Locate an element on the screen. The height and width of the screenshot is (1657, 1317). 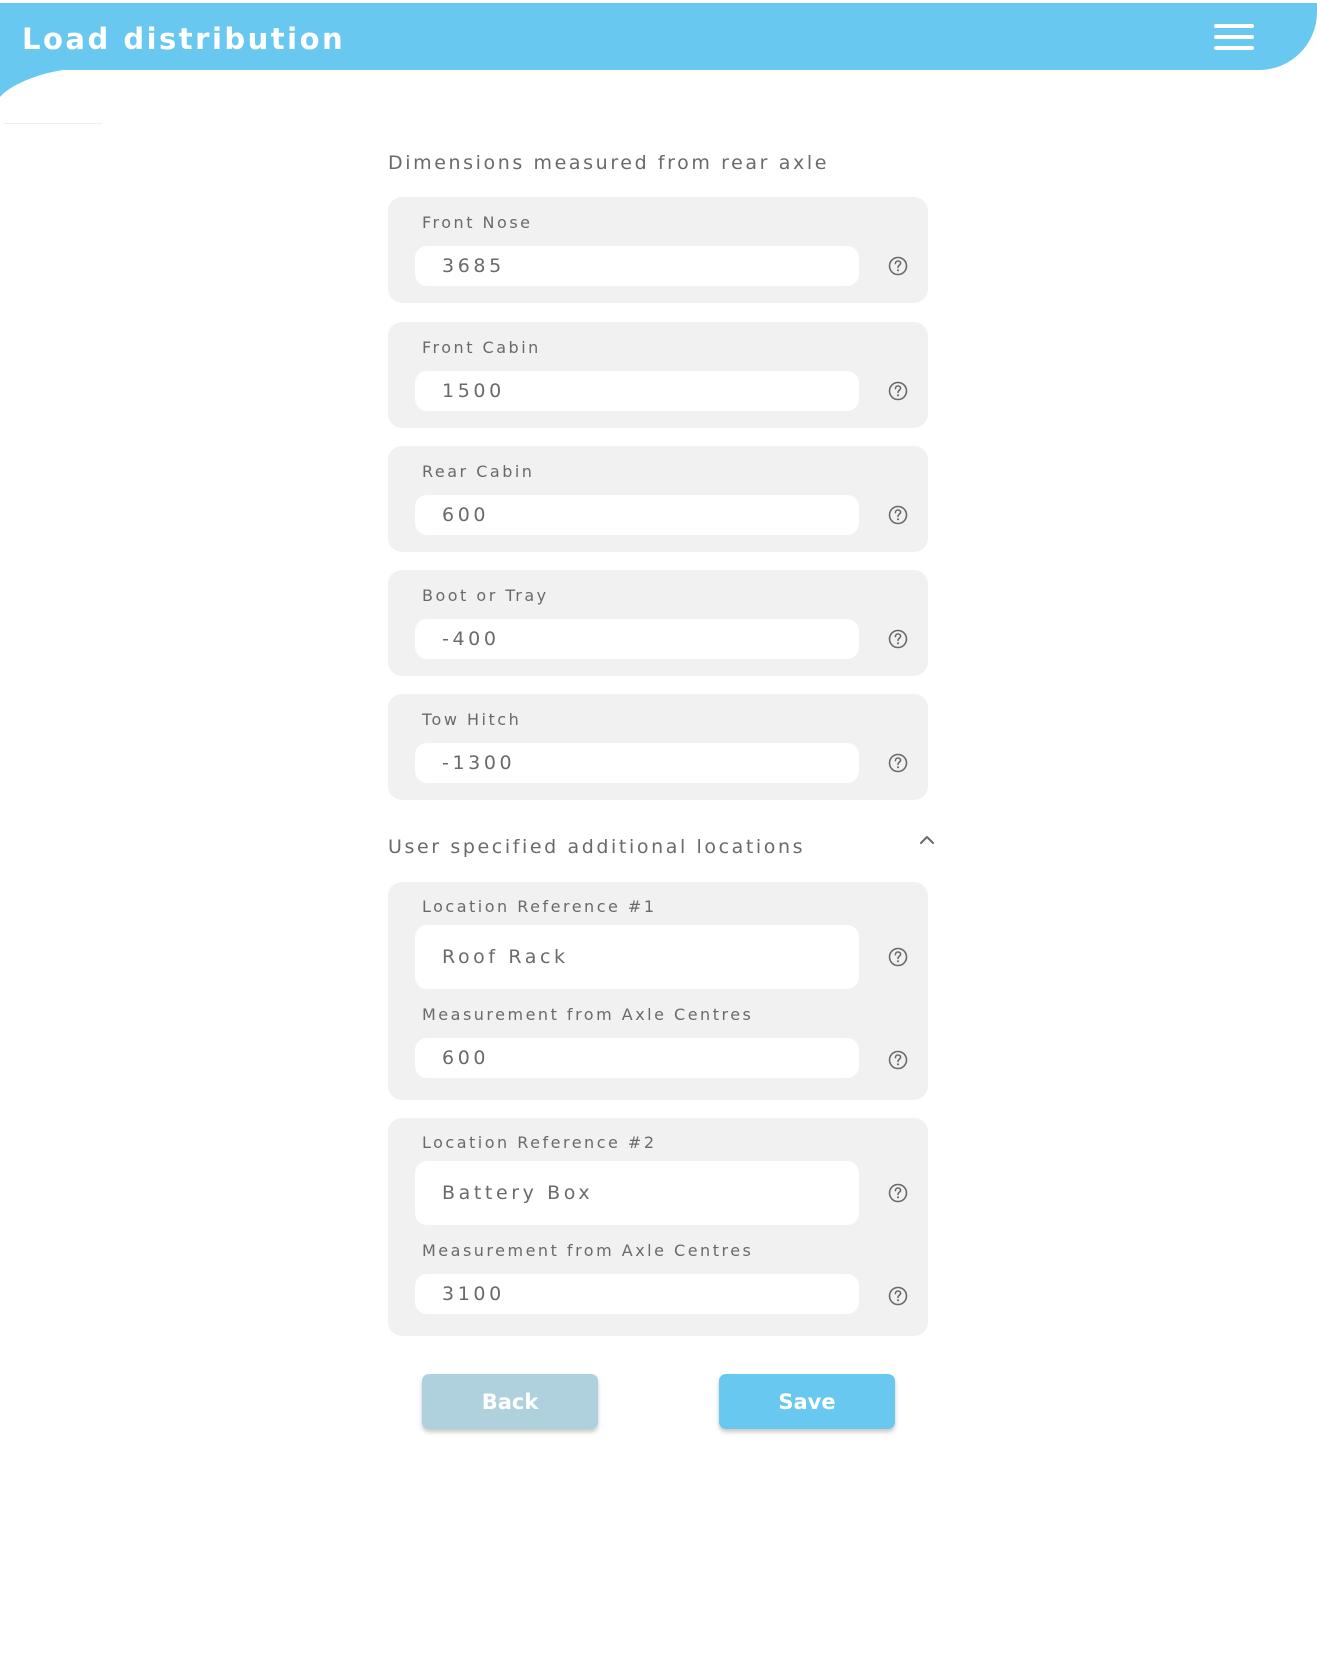
front-nose-card: Front Nose is located at coordinates (658, 250).